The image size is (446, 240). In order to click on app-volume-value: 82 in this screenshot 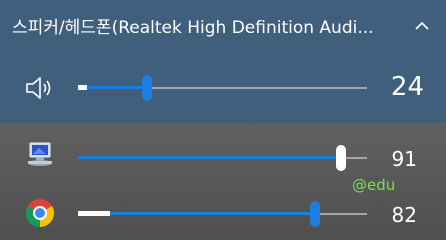, I will do `click(404, 215)`.